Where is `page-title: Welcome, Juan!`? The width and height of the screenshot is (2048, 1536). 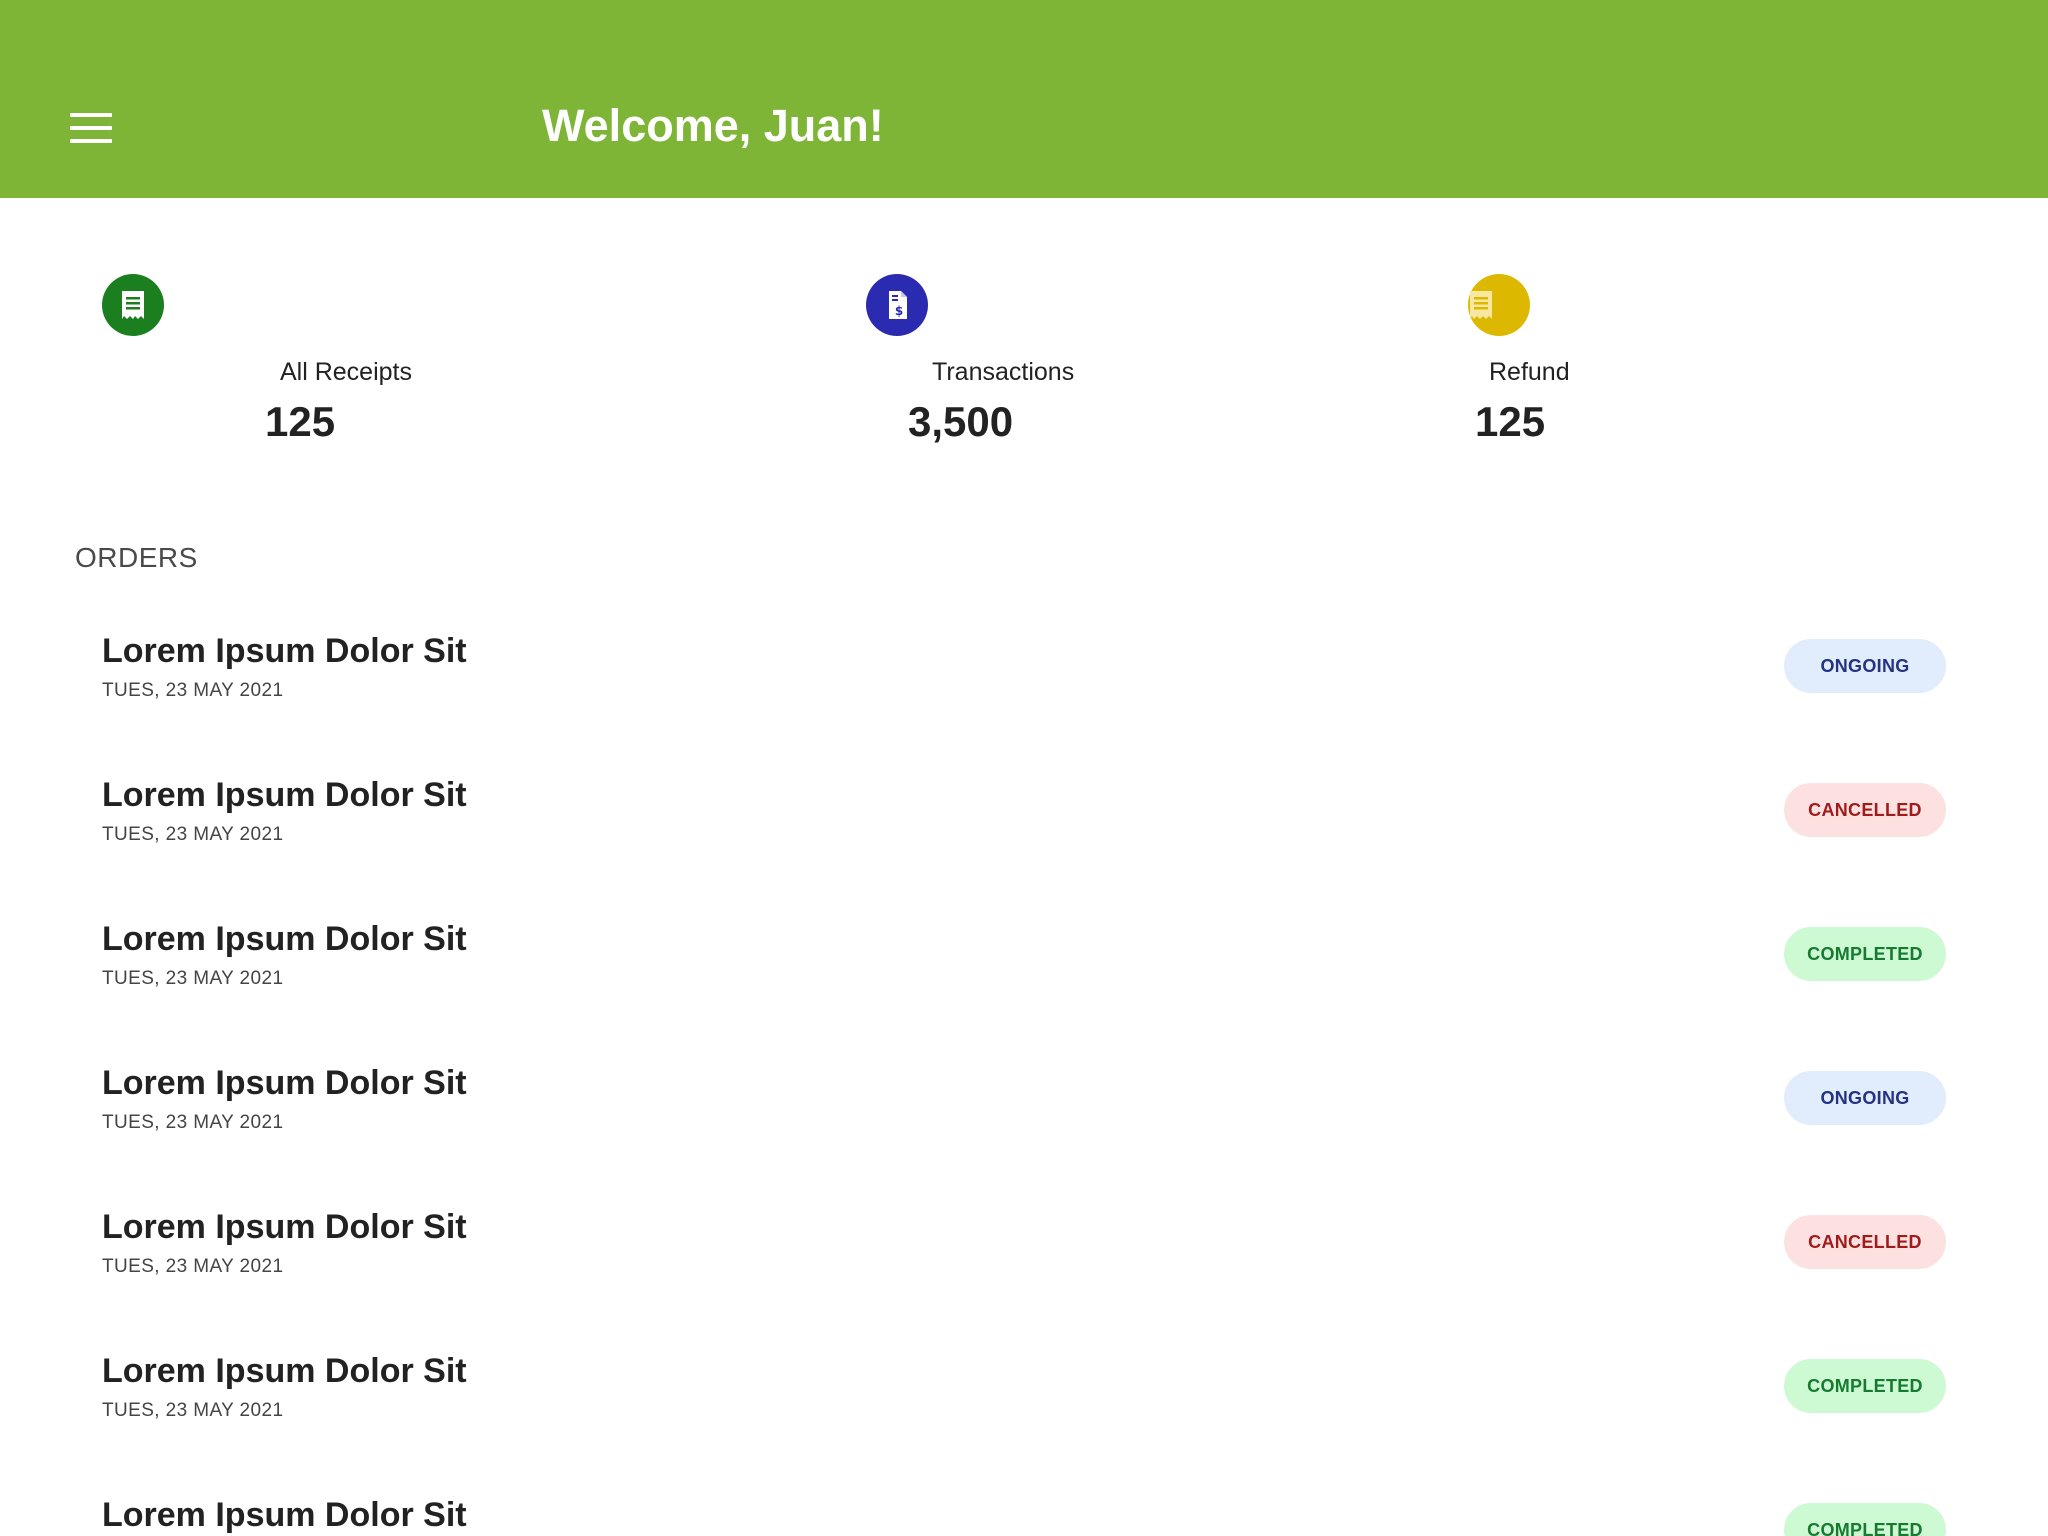 page-title: Welcome, Juan! is located at coordinates (713, 125).